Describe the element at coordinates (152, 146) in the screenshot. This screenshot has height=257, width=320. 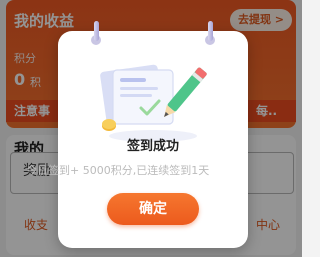
I see `dialog-title: 签到成功` at that location.